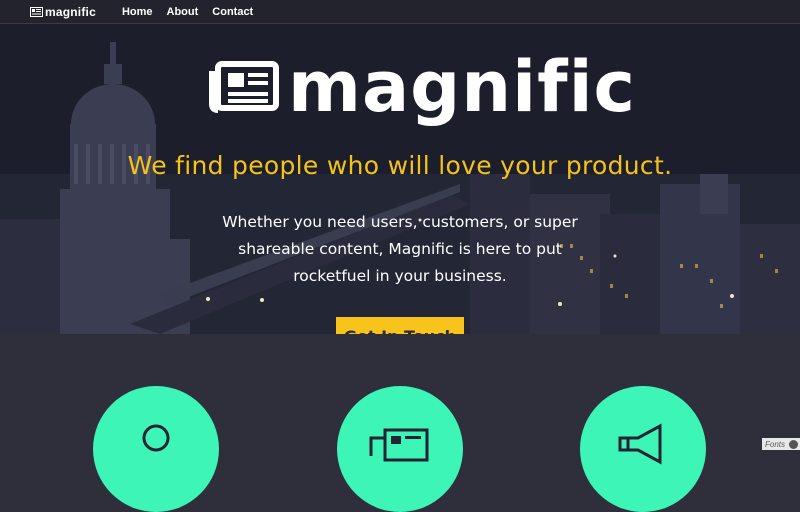 The width and height of the screenshot is (800, 512). I want to click on fonts-badge: Fonts, so click(781, 444).